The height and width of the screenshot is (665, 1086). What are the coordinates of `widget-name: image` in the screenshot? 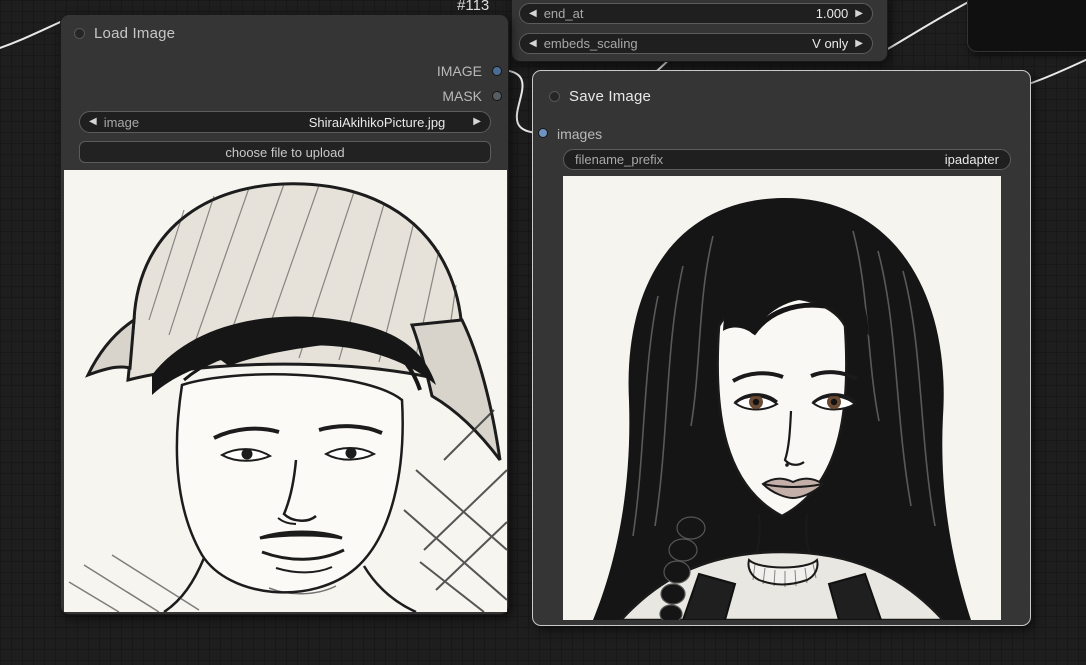 It's located at (121, 122).